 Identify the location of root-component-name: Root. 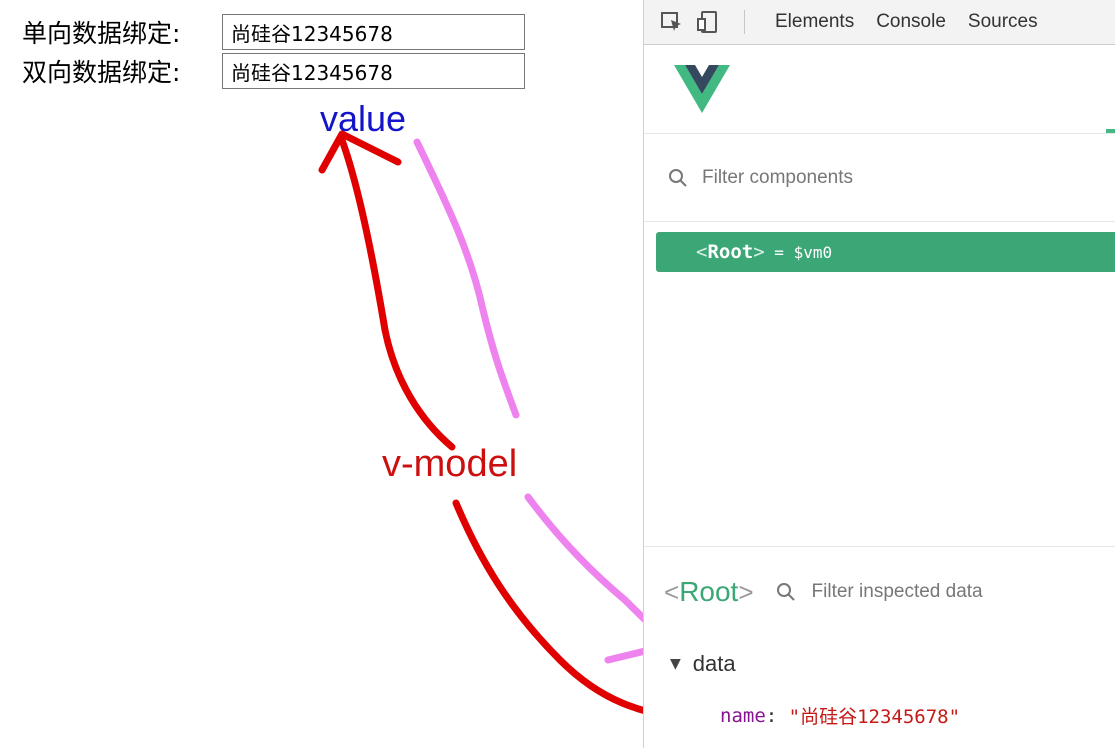
(730, 252).